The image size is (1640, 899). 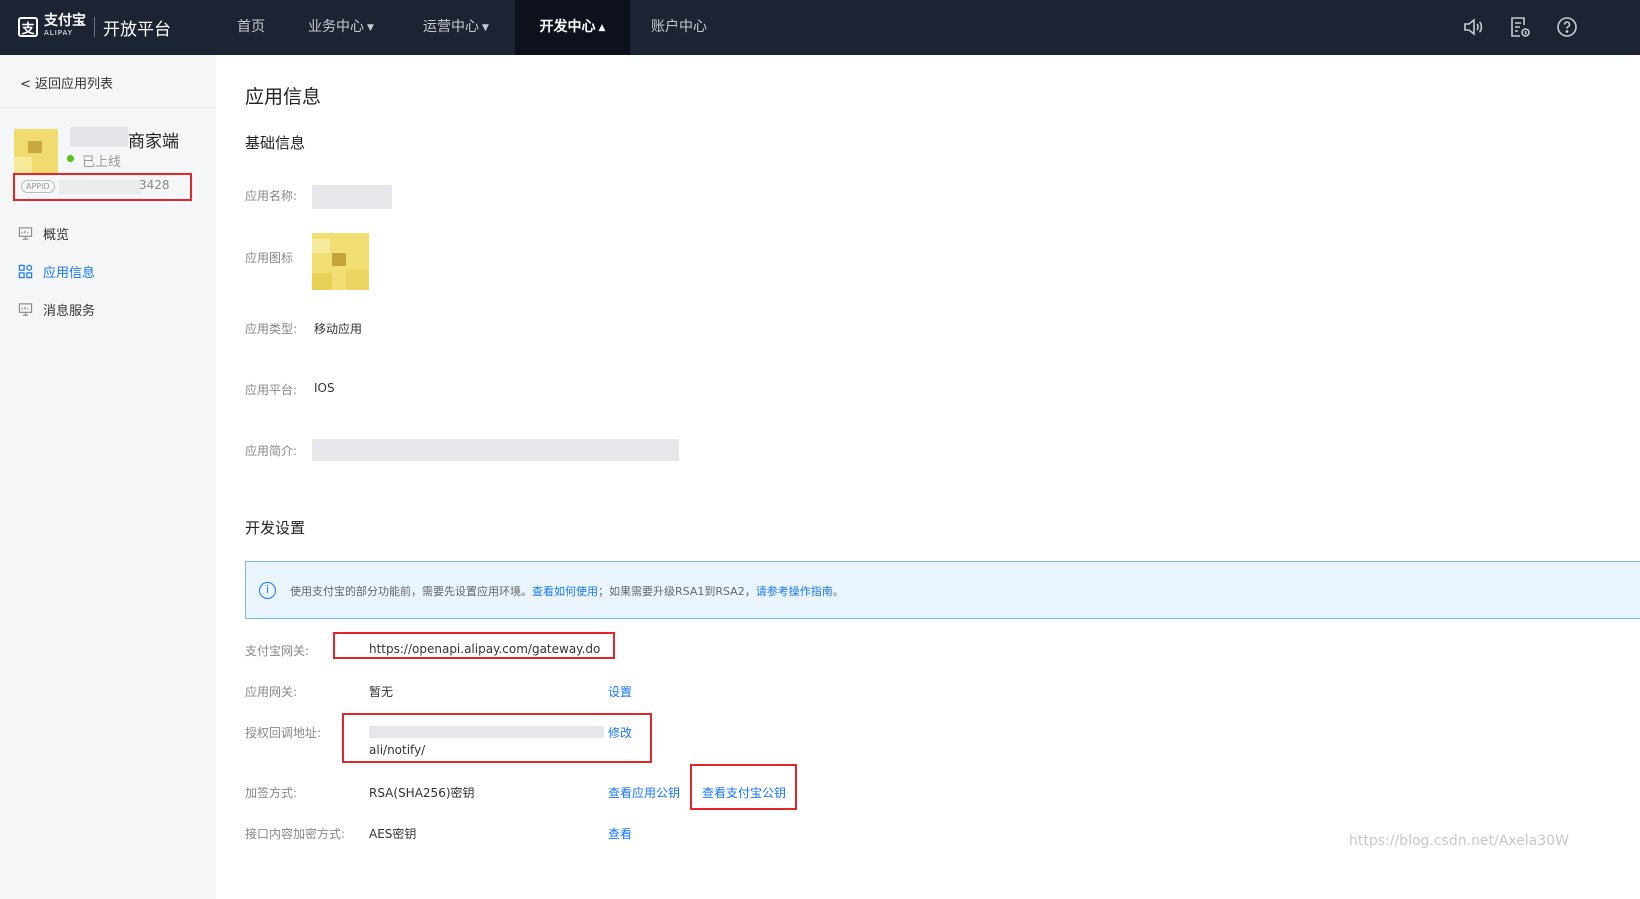 I want to click on app-name-redacted, so click(x=99, y=137).